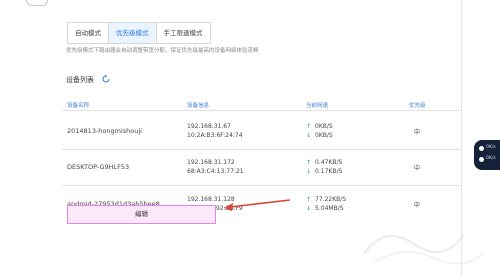 The image size is (500, 277). Describe the element at coordinates (104, 131) in the screenshot. I see `device-name: 2014813-hongmishouji` at that location.